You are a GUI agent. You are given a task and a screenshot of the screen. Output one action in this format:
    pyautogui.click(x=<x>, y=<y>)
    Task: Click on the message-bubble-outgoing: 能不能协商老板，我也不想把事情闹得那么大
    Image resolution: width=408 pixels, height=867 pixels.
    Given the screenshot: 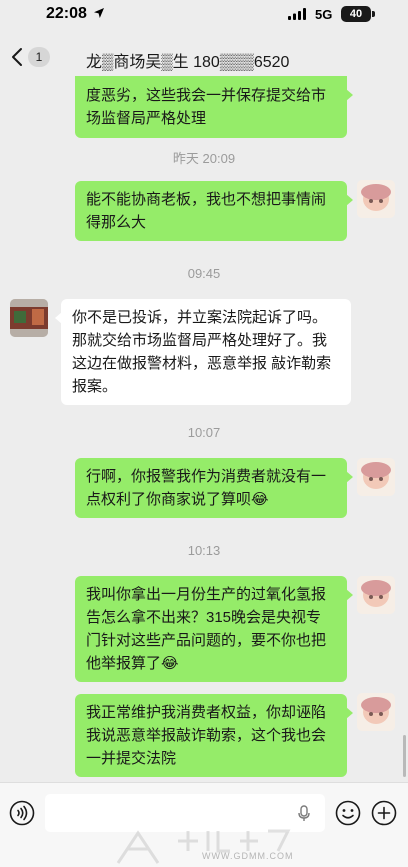 What is the action you would take?
    pyautogui.click(x=214, y=211)
    